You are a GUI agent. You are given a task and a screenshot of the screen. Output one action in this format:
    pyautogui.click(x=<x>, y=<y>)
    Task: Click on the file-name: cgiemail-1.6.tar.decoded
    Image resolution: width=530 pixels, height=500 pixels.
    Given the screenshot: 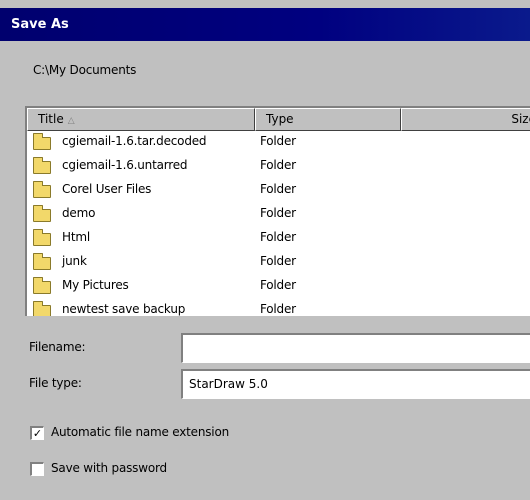 What is the action you would take?
    pyautogui.click(x=134, y=141)
    